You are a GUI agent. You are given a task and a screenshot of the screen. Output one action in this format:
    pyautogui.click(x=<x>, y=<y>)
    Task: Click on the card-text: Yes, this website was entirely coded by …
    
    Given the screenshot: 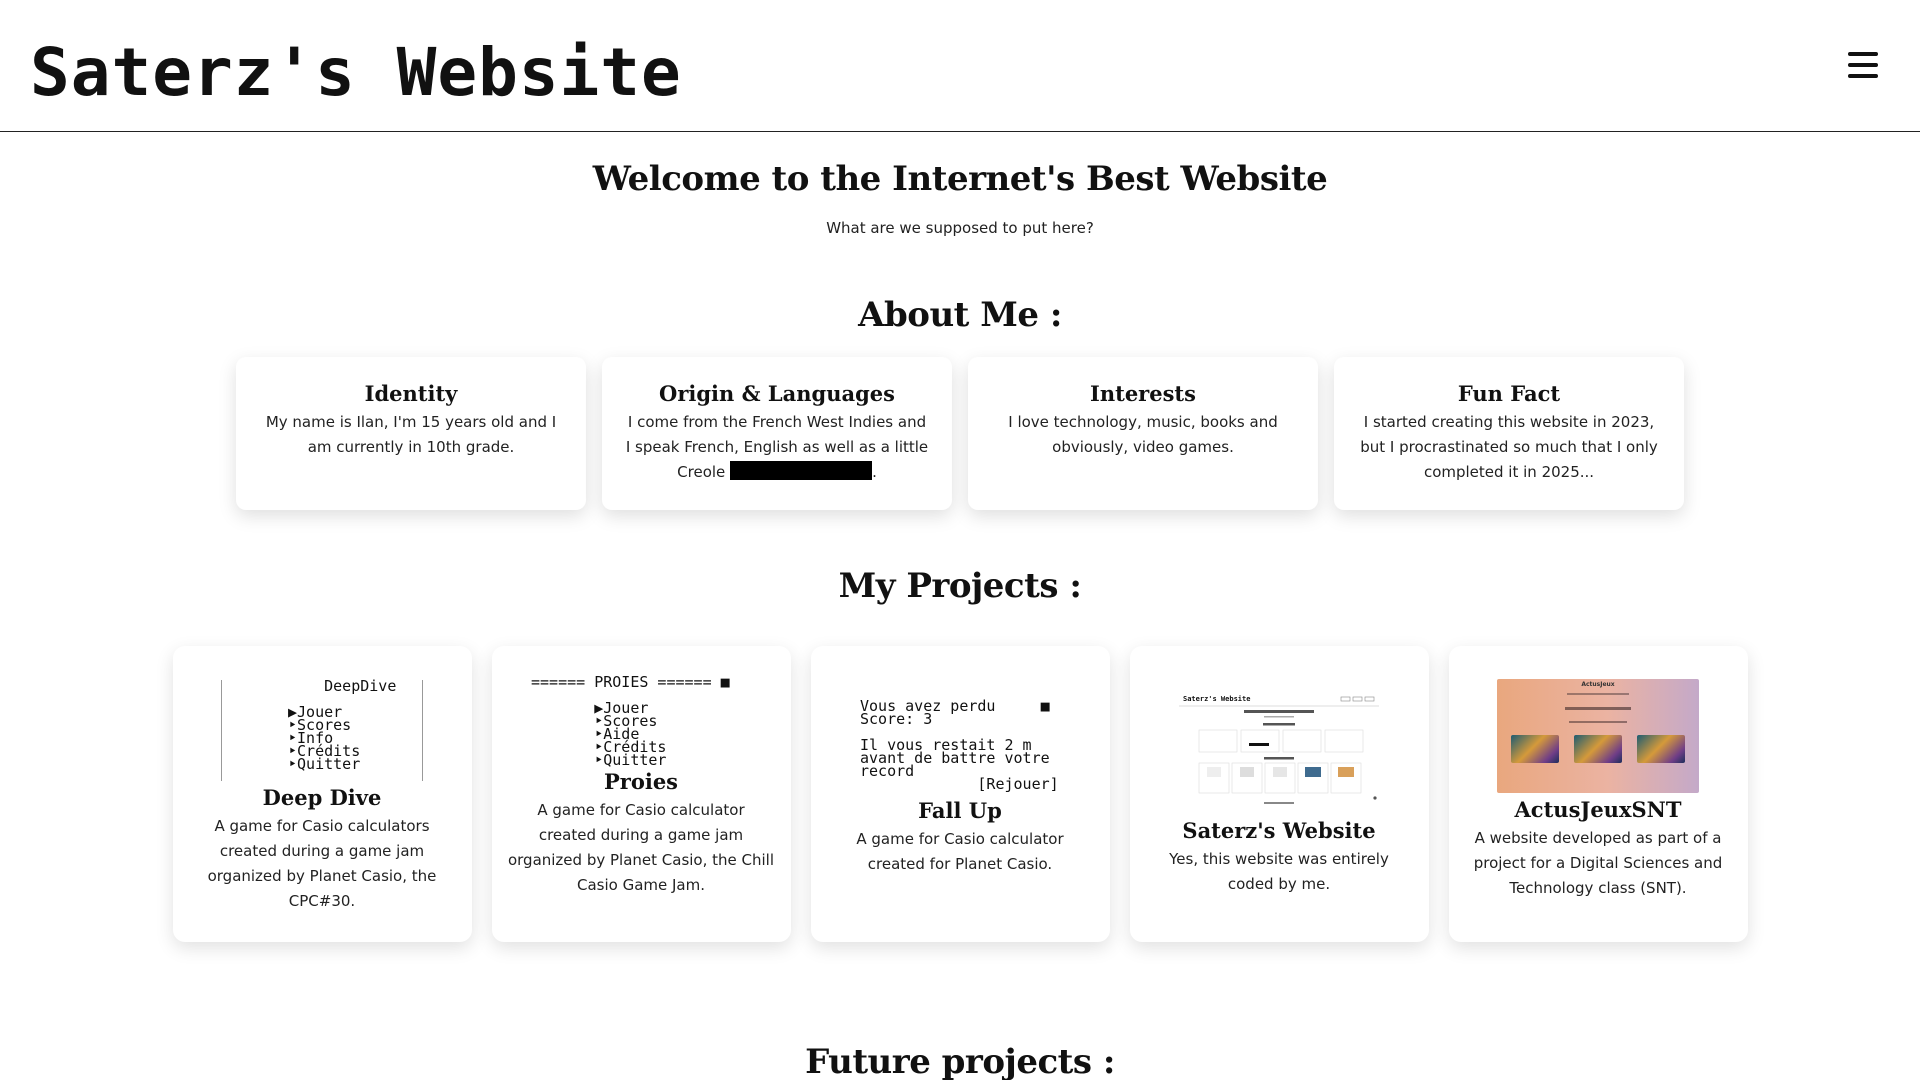 What is the action you would take?
    pyautogui.click(x=1279, y=871)
    